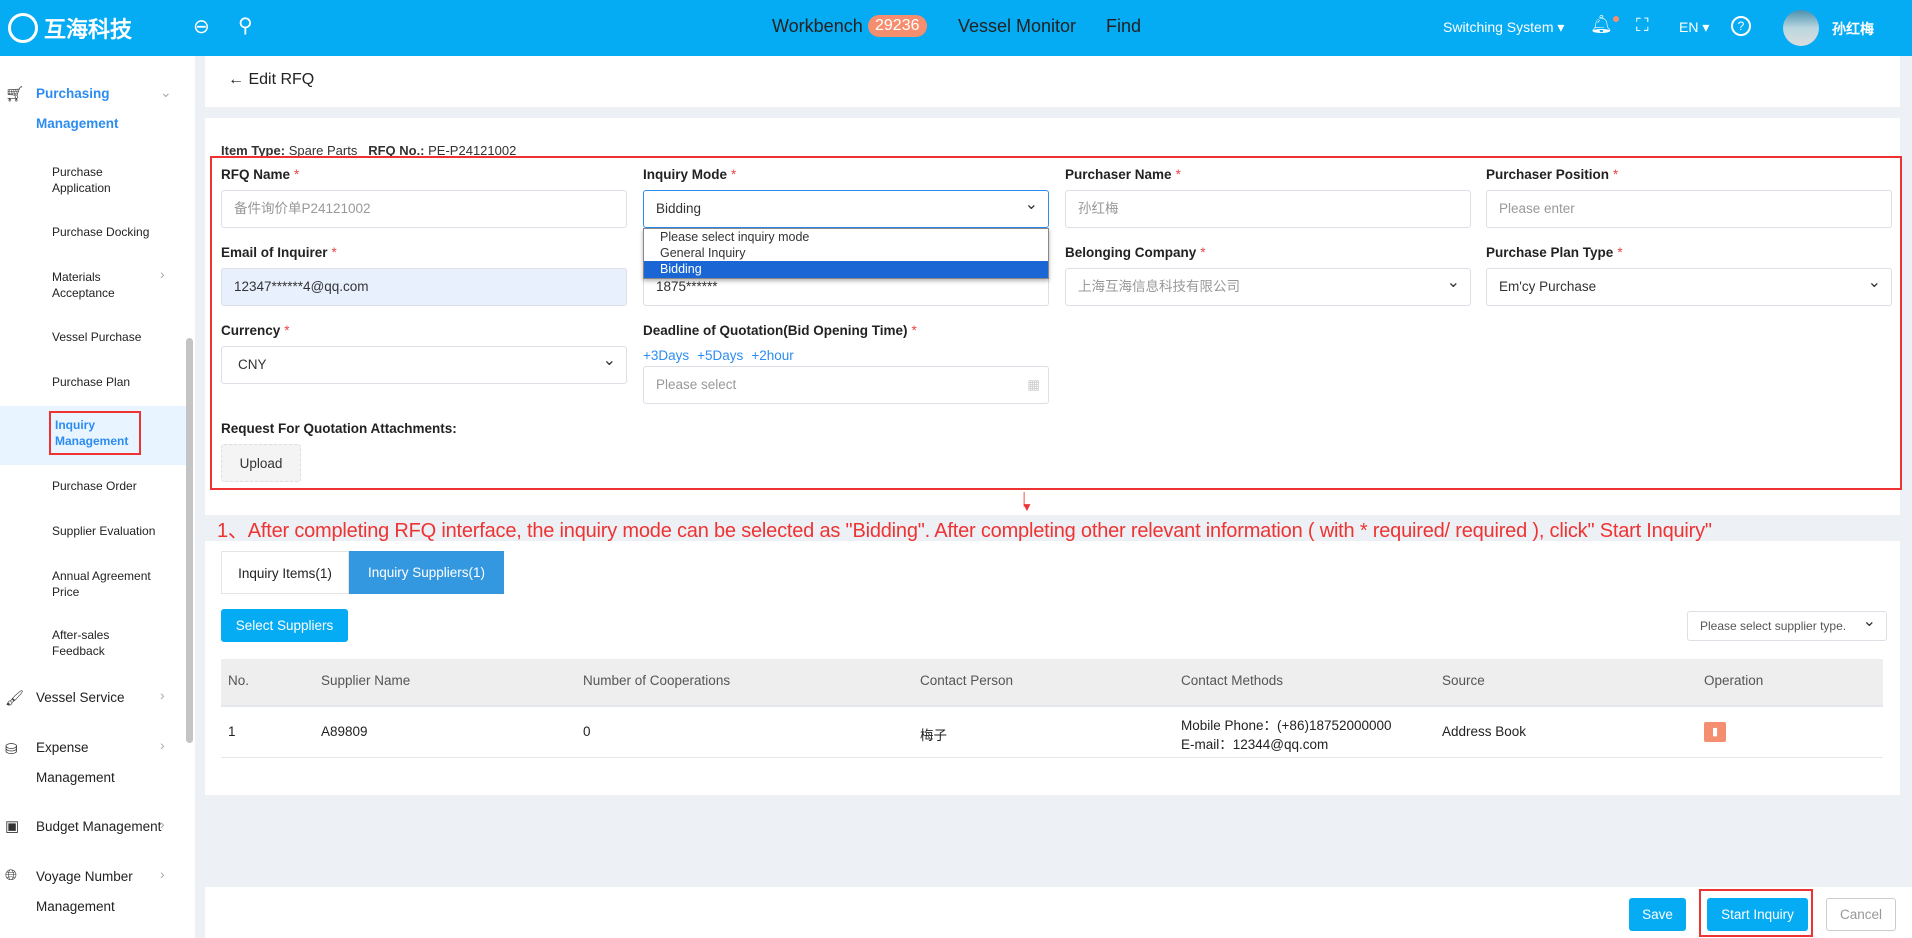  I want to click on deadline-date-input: Please select ▦, so click(846, 385).